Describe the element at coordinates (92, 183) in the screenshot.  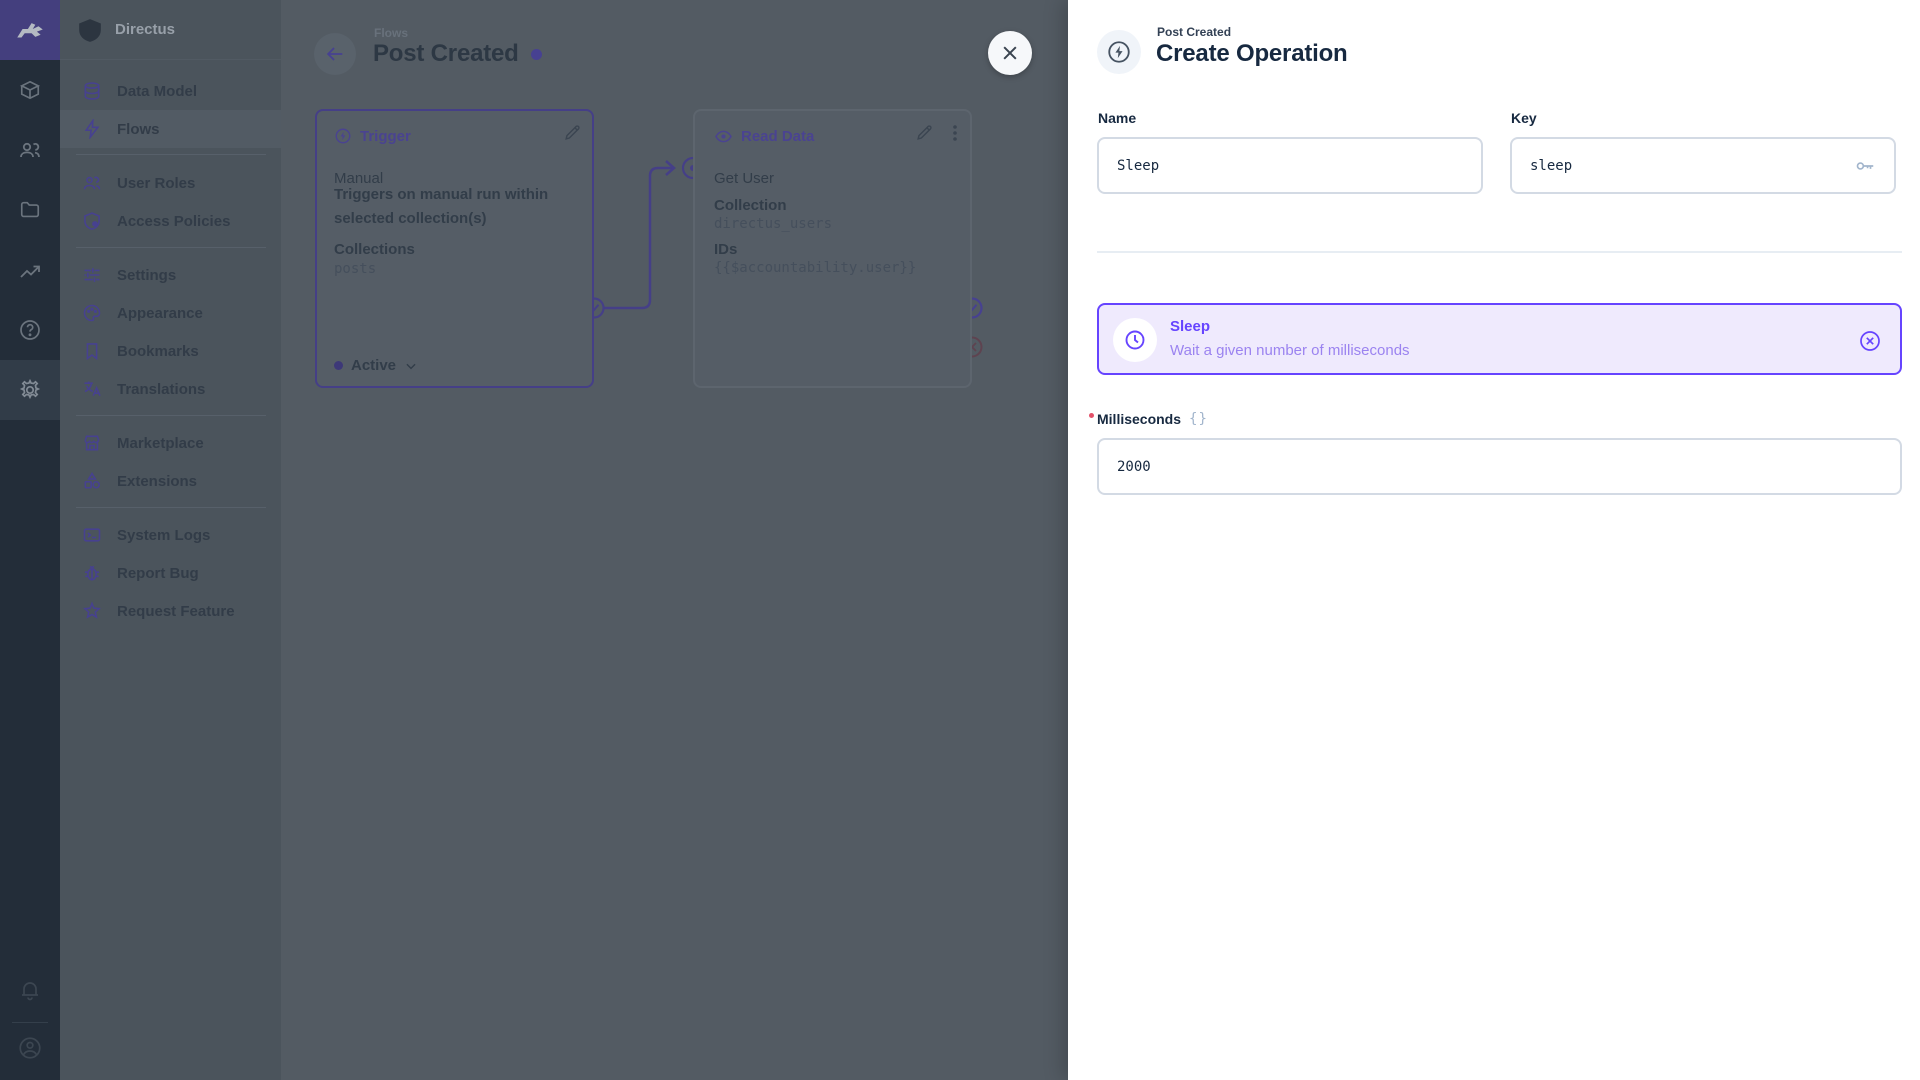
I see `user-roles-icon` at that location.